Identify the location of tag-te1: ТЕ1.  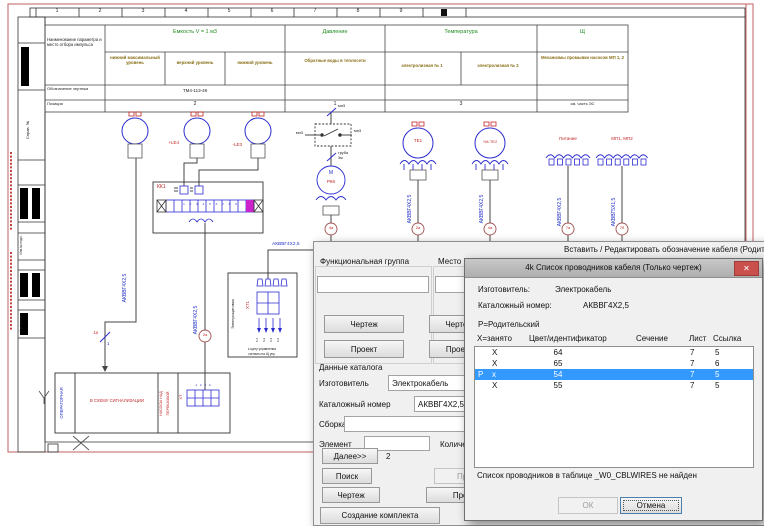
(418, 140).